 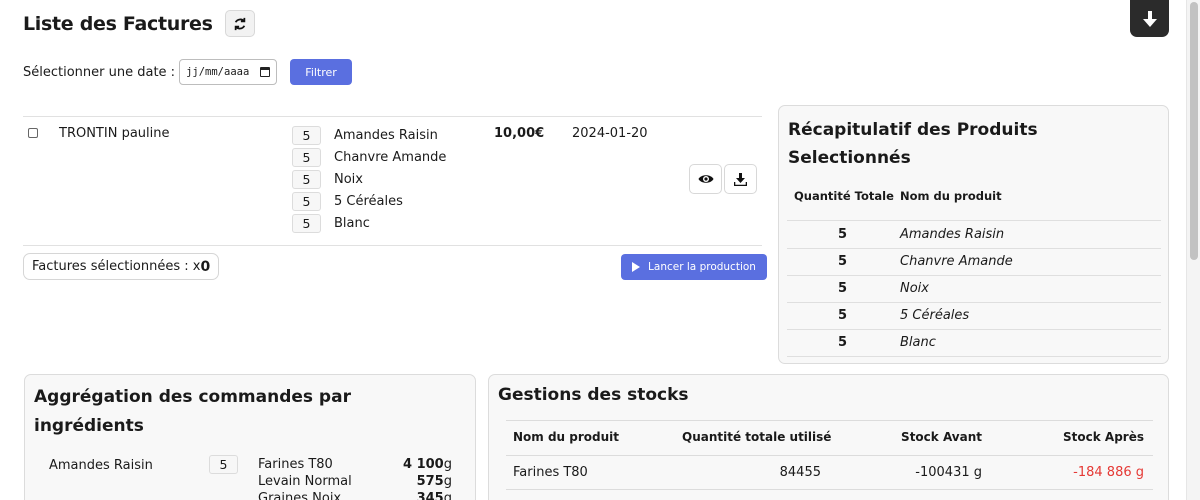 I want to click on ingredient-amount: 345g, so click(x=434, y=495).